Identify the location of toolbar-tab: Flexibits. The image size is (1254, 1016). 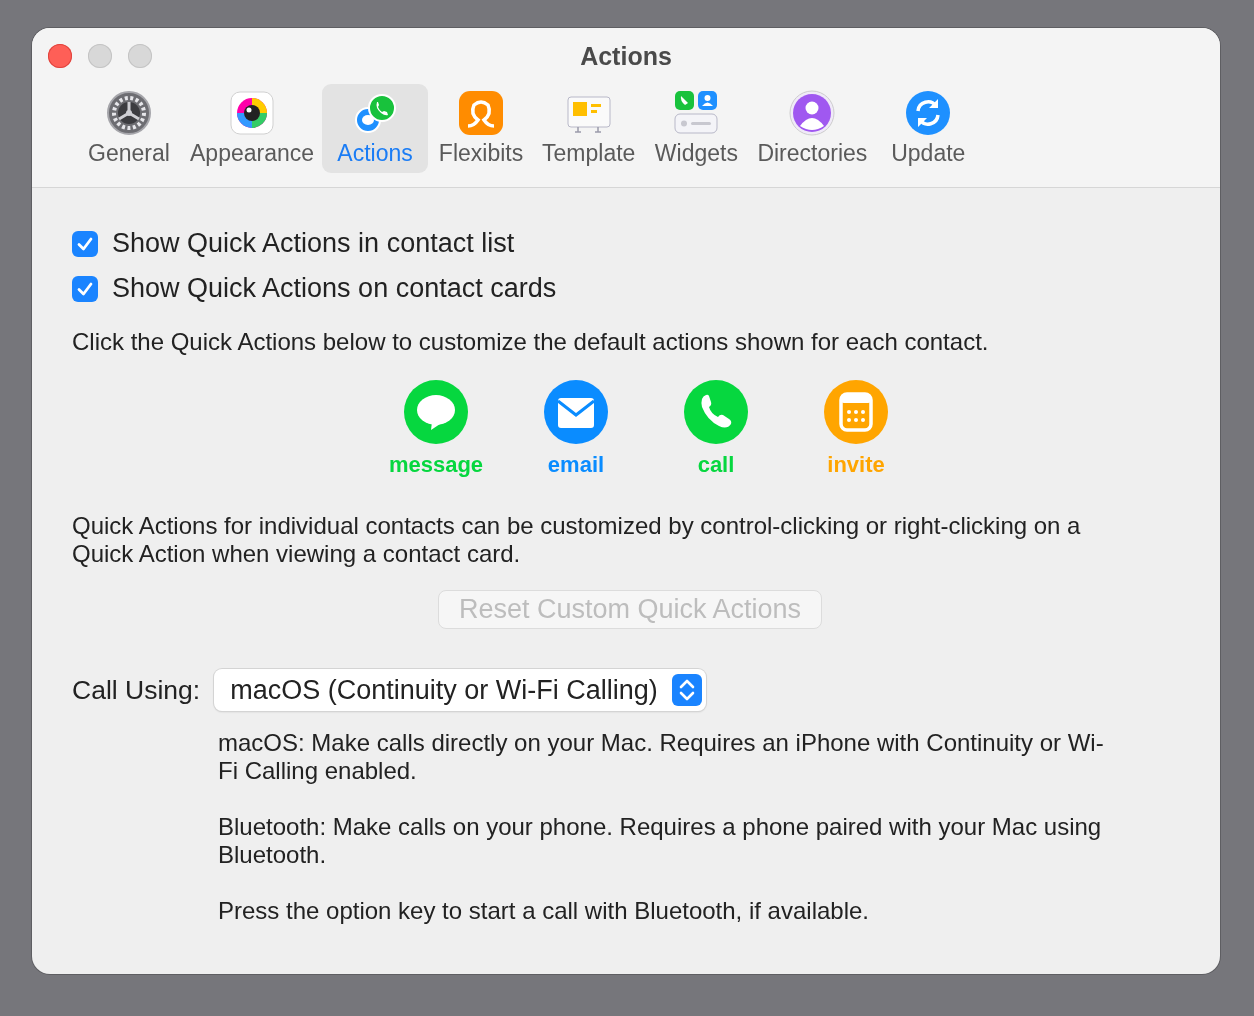
(481, 128).